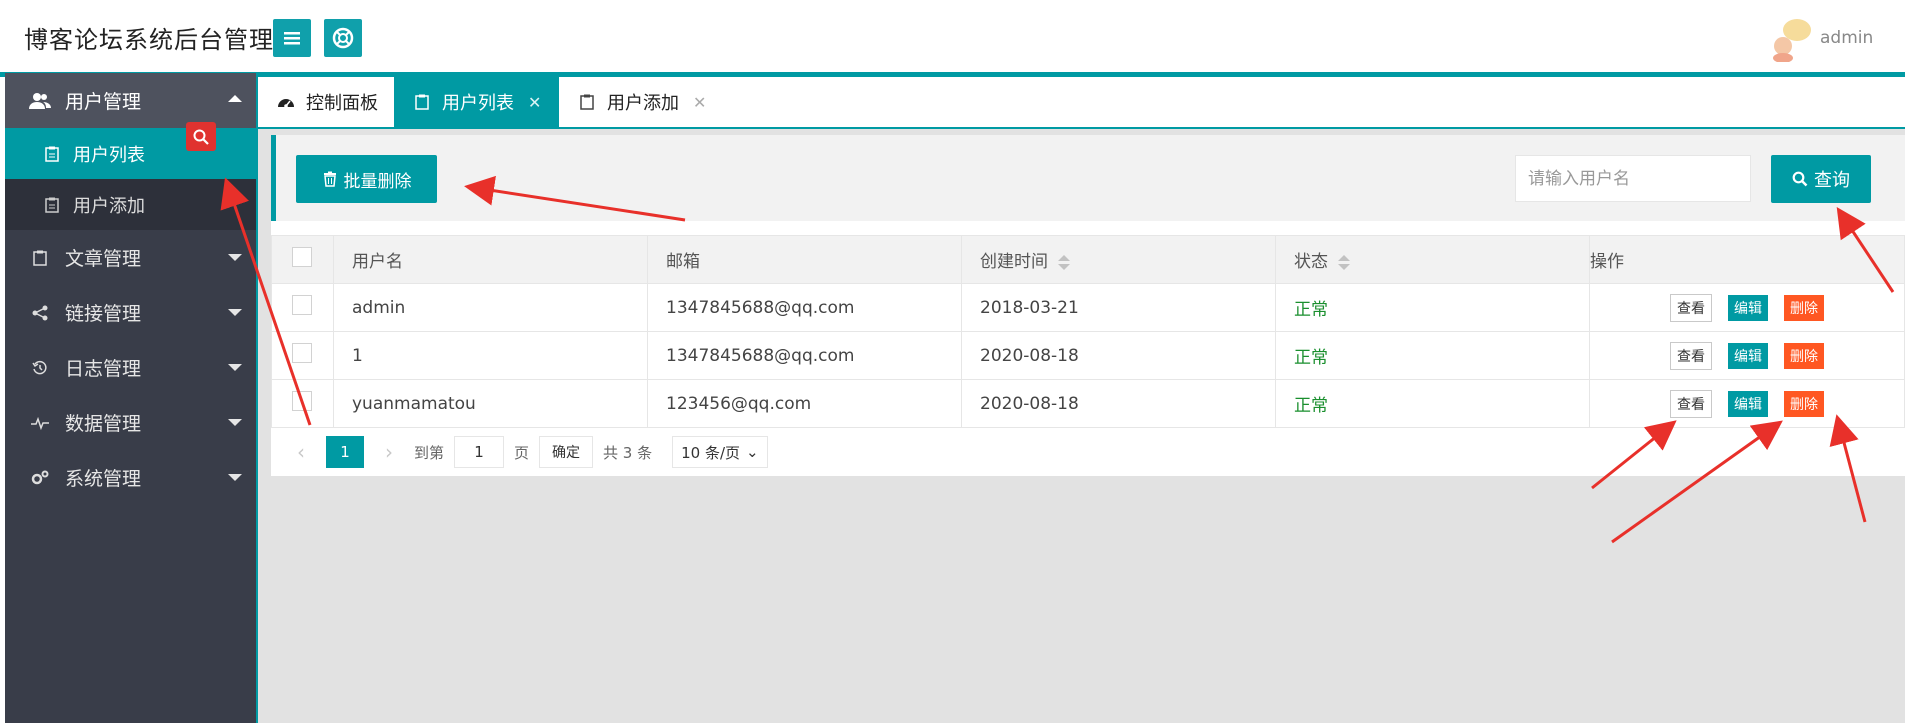  What do you see at coordinates (1793, 38) in the screenshot?
I see `avatar` at bounding box center [1793, 38].